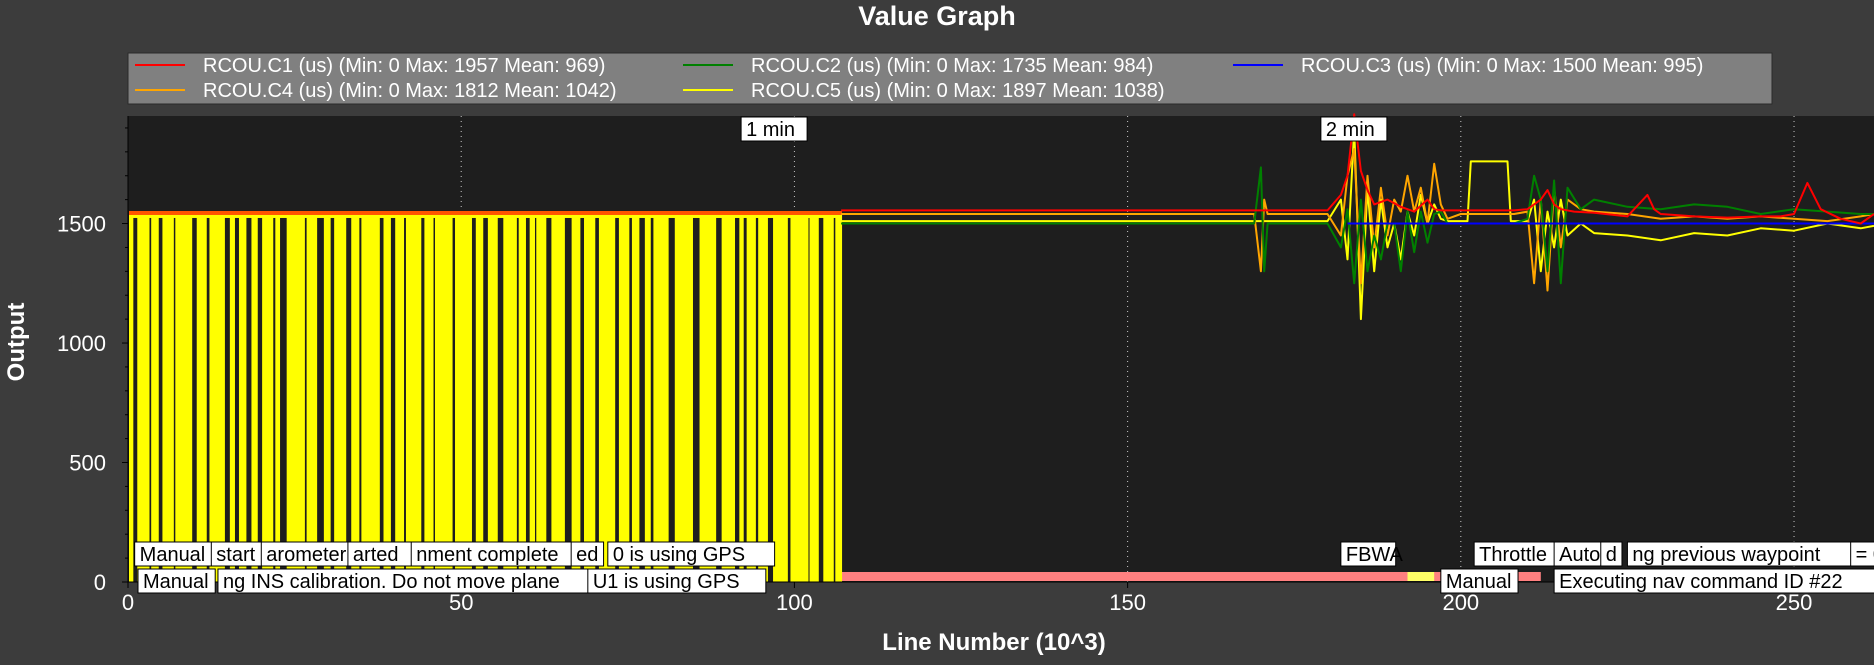 Image resolution: width=1874 pixels, height=665 pixels. Describe the element at coordinates (666, 582) in the screenshot. I see `annotation-row2-2-text: U1 is using GPS` at that location.